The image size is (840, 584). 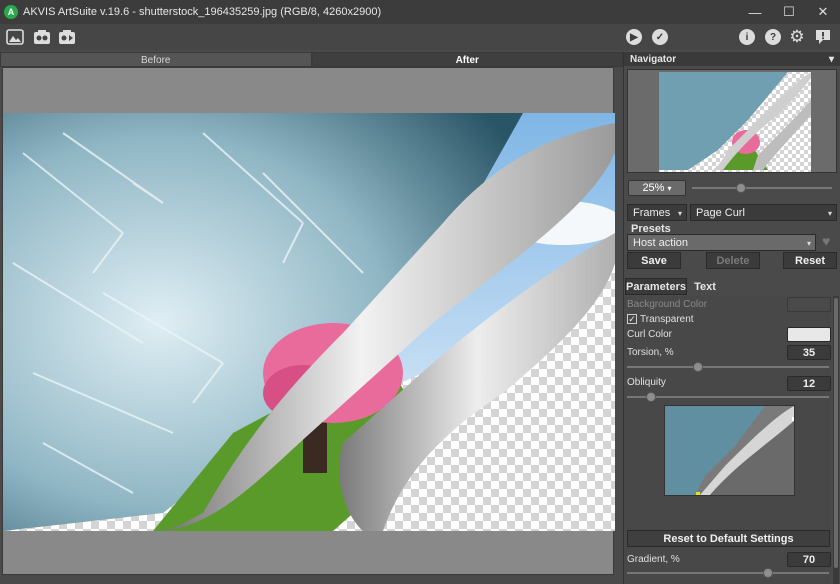 What do you see at coordinates (654, 260) in the screenshot?
I see `save-preset-button: Save` at bounding box center [654, 260].